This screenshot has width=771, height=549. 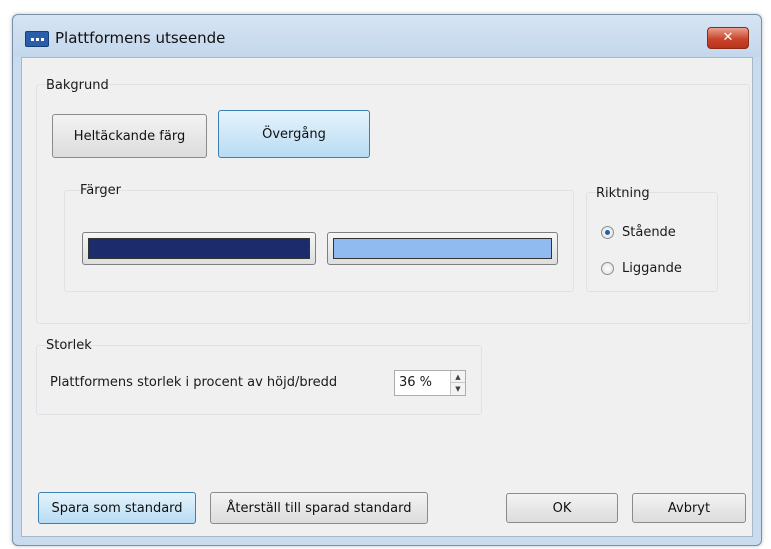 I want to click on gradient-color-2-button, so click(x=442, y=248).